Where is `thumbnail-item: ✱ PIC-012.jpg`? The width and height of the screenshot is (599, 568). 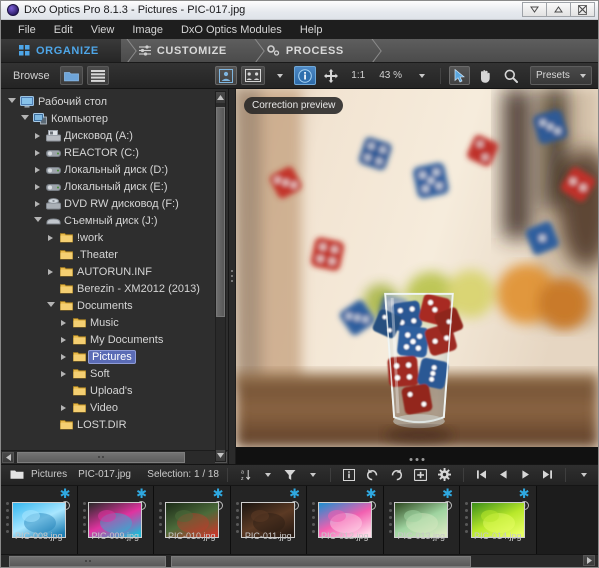 thumbnail-item: ✱ PIC-012.jpg is located at coordinates (345, 519).